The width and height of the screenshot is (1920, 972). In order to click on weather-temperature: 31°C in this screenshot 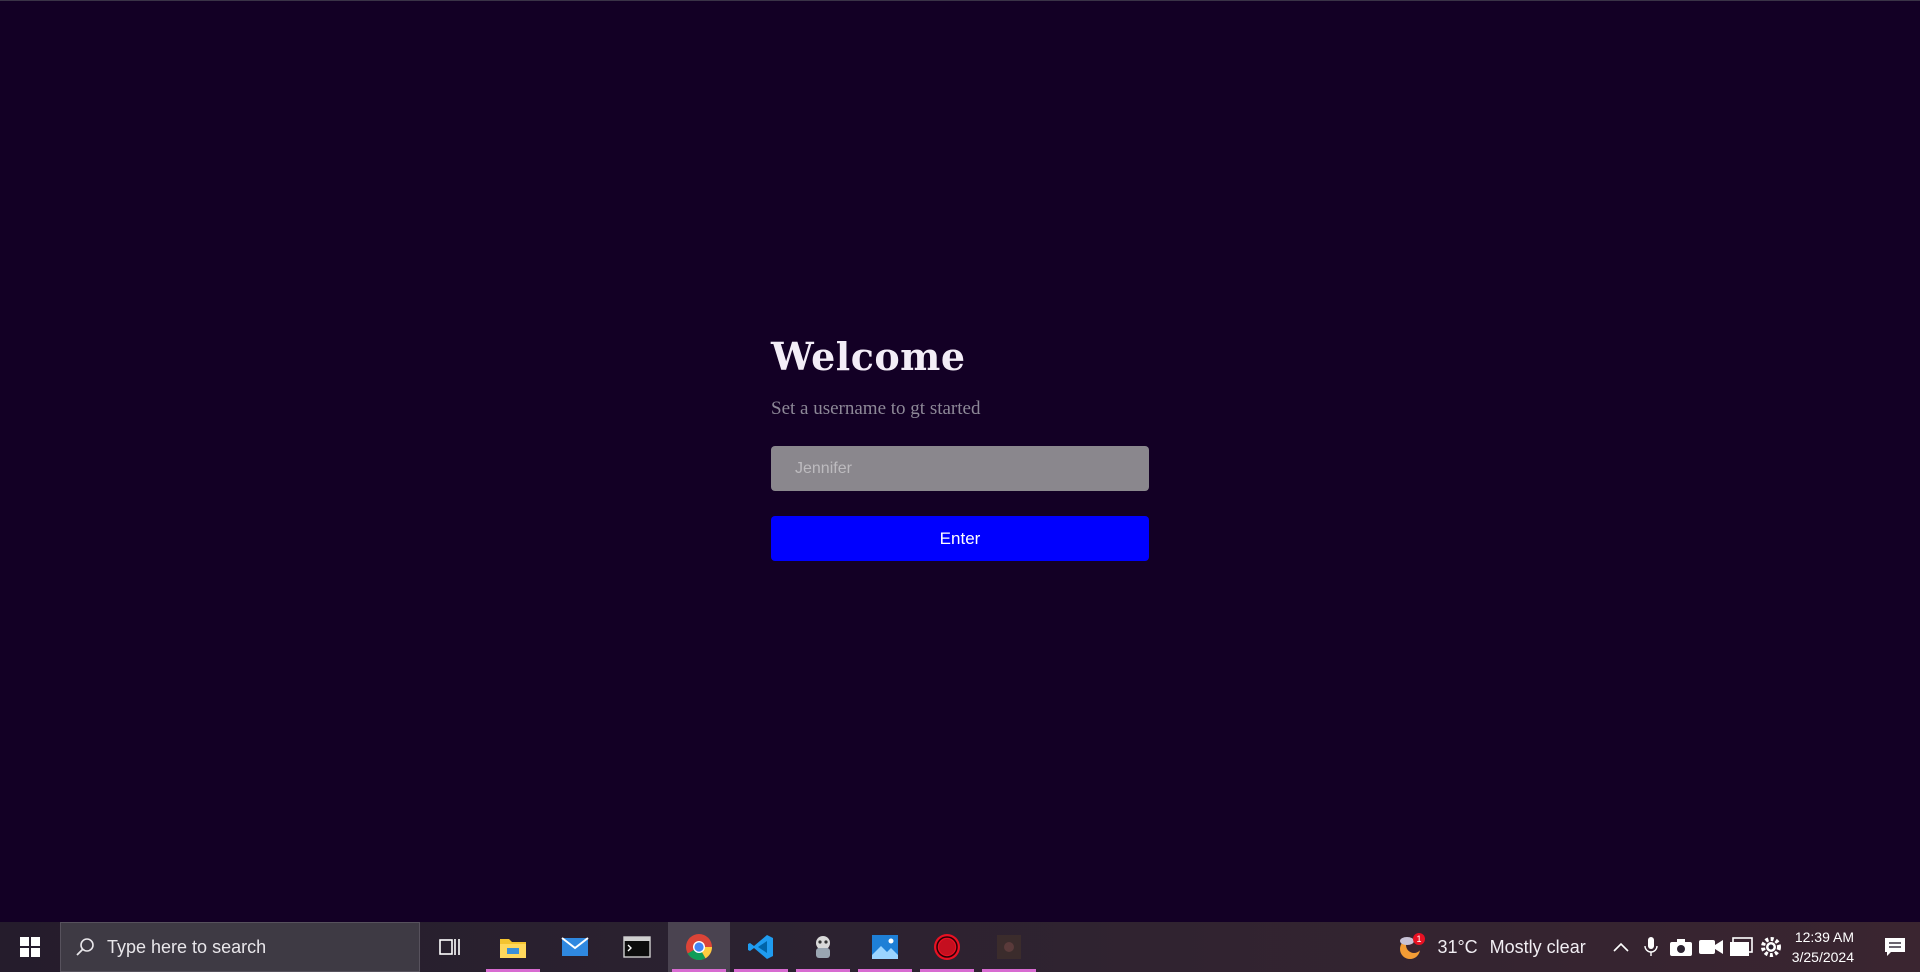, I will do `click(1457, 946)`.